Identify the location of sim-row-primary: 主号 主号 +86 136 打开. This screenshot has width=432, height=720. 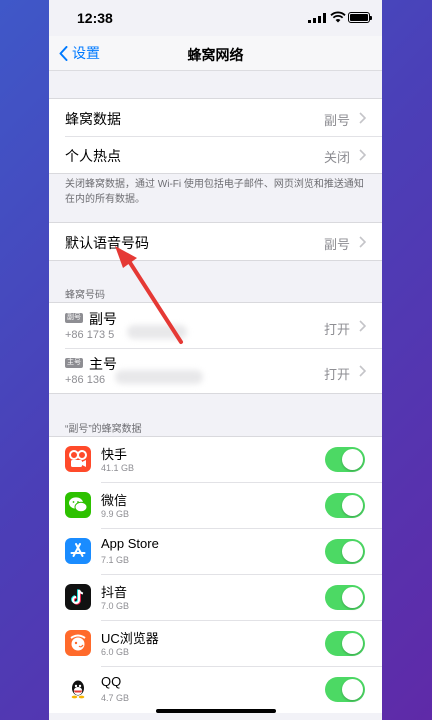
(215, 370).